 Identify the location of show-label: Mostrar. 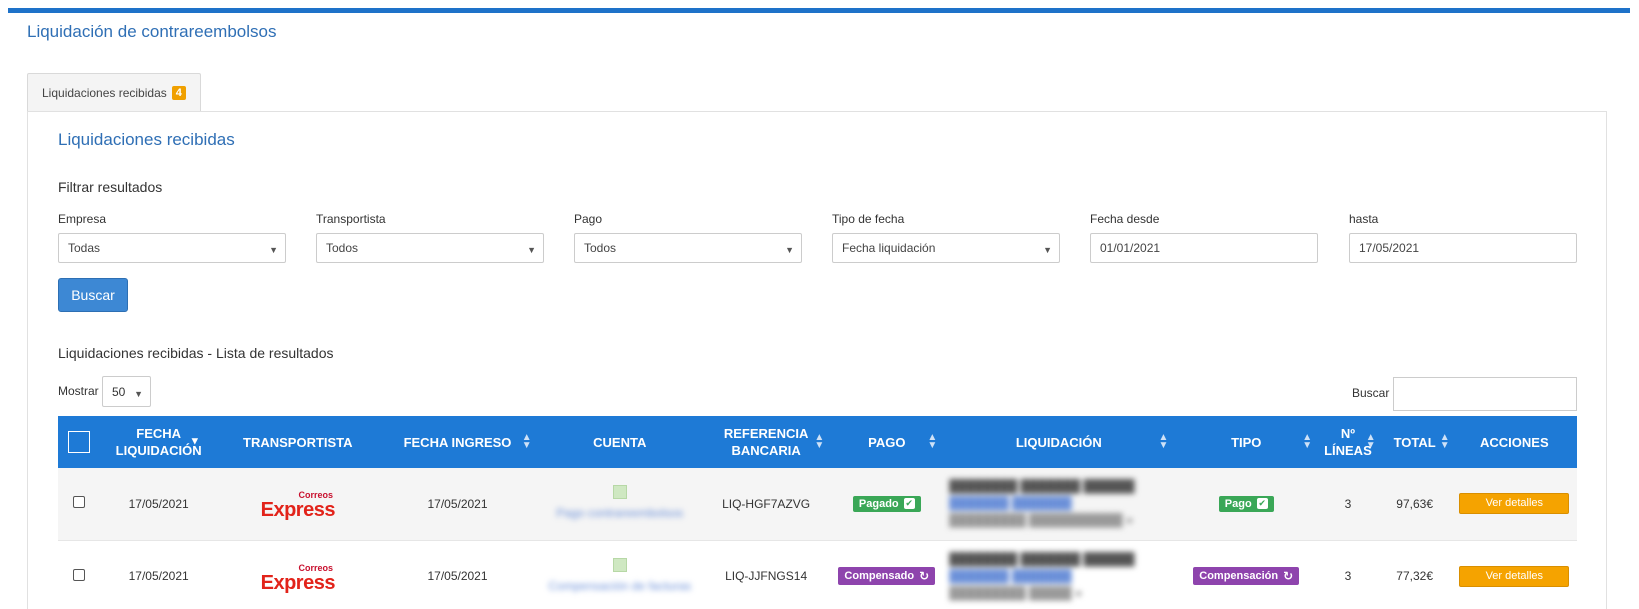
(78, 391).